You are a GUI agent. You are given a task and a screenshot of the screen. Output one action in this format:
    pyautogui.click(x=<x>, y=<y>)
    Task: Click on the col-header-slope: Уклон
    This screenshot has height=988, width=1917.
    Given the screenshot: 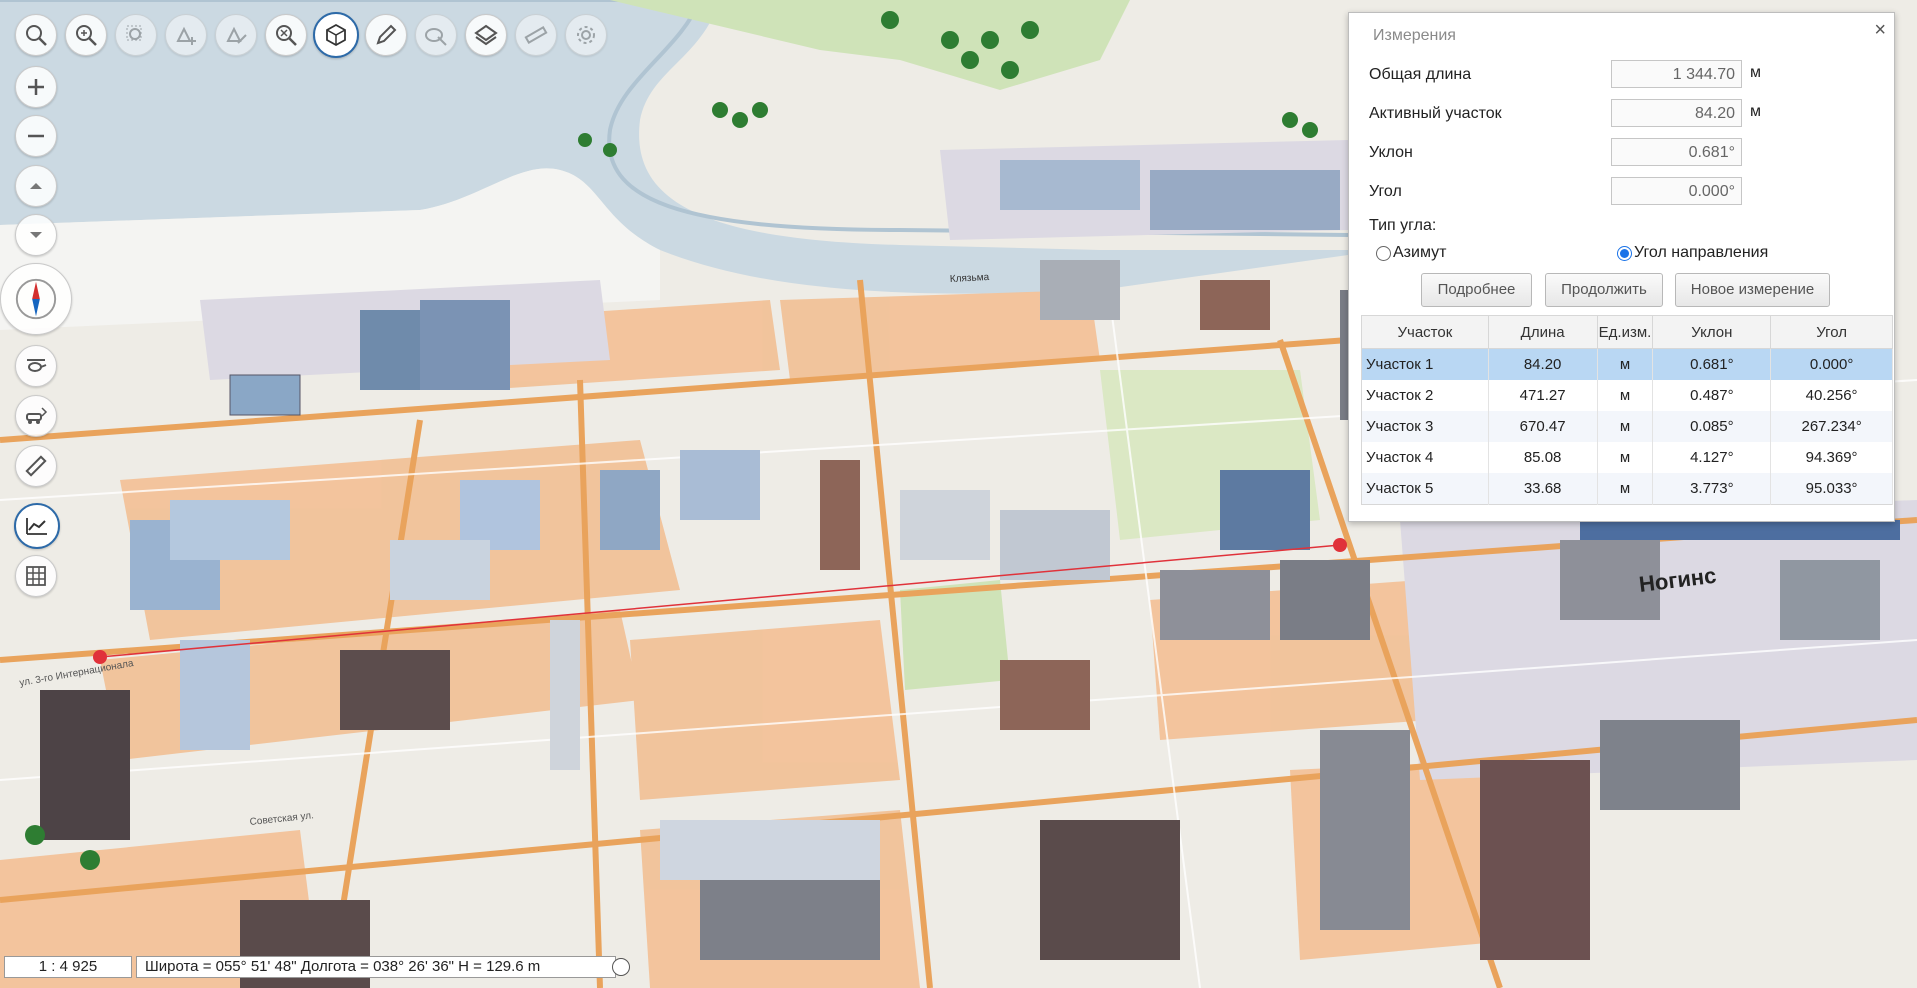 What is the action you would take?
    pyautogui.click(x=1712, y=332)
    